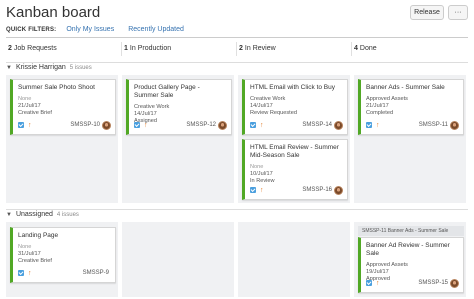  I want to click on issue-key: SMSSP-10, so click(85, 125).